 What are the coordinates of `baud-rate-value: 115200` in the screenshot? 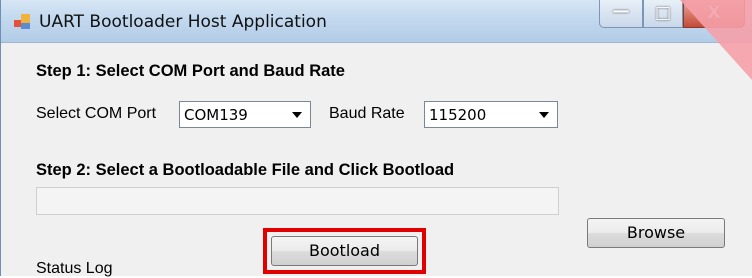 It's located at (458, 115).